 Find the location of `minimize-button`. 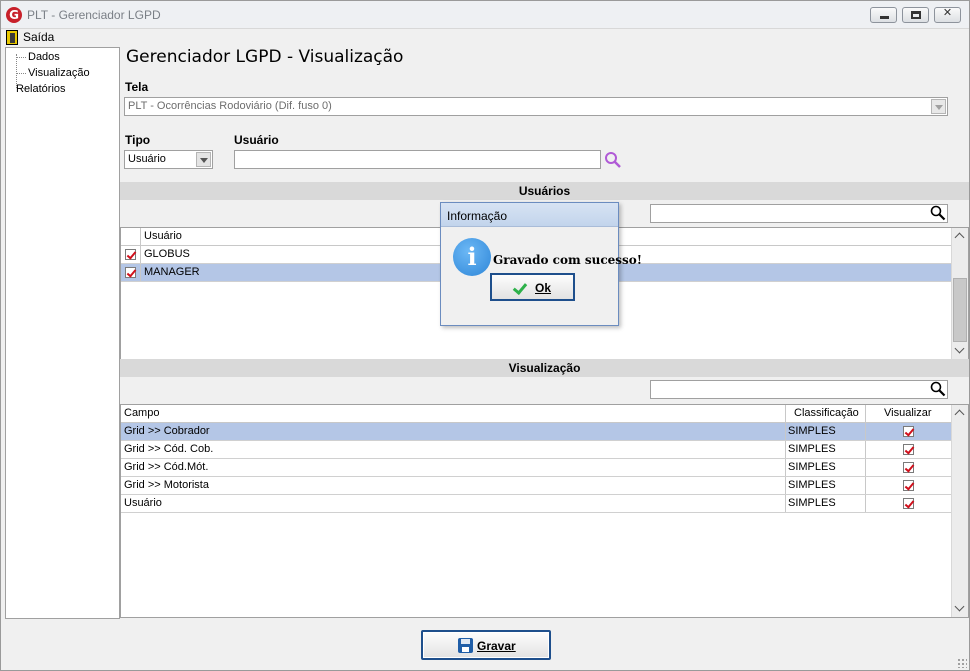

minimize-button is located at coordinates (883, 15).